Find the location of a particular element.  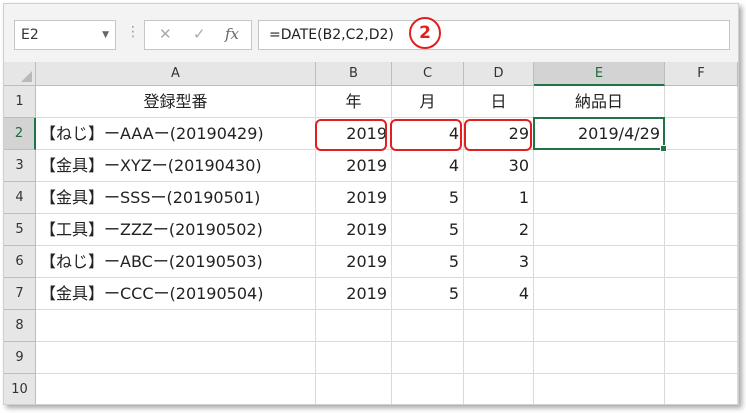

cell-b10 is located at coordinates (354, 389).